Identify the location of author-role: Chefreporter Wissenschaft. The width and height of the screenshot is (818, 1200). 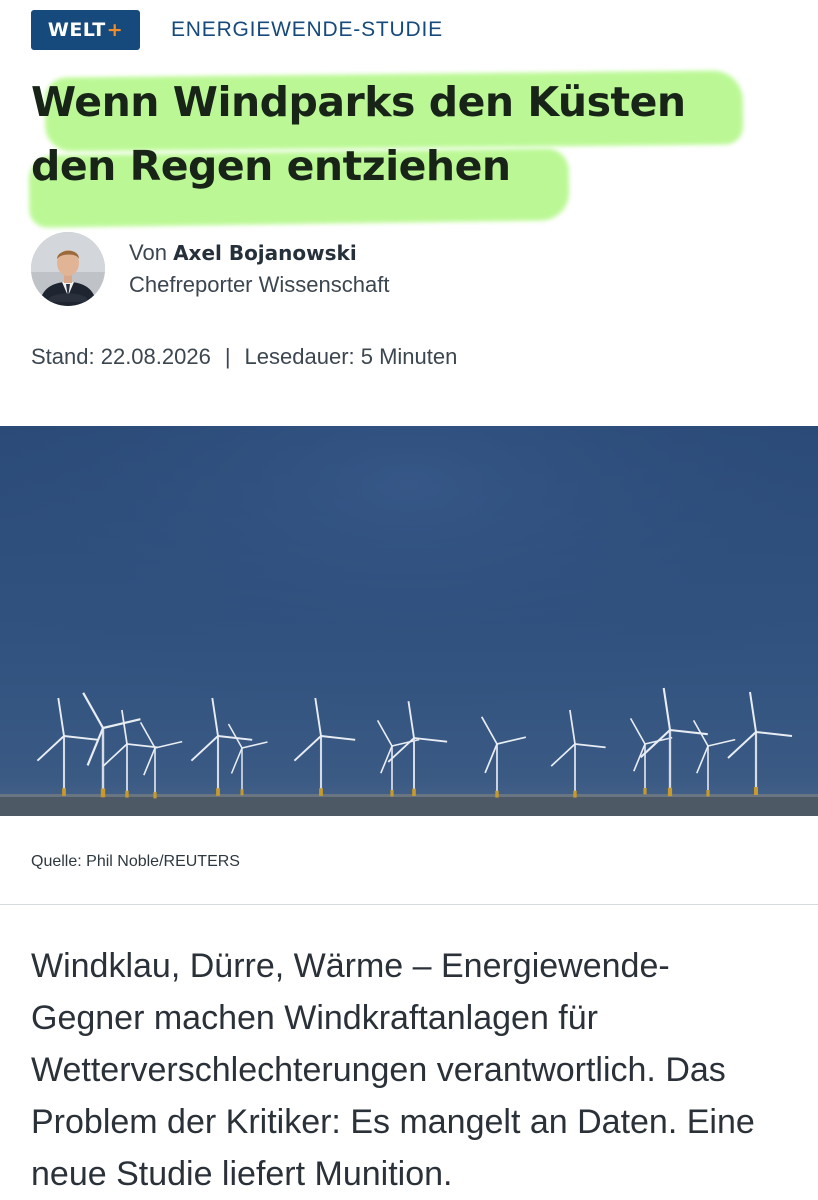
(259, 284).